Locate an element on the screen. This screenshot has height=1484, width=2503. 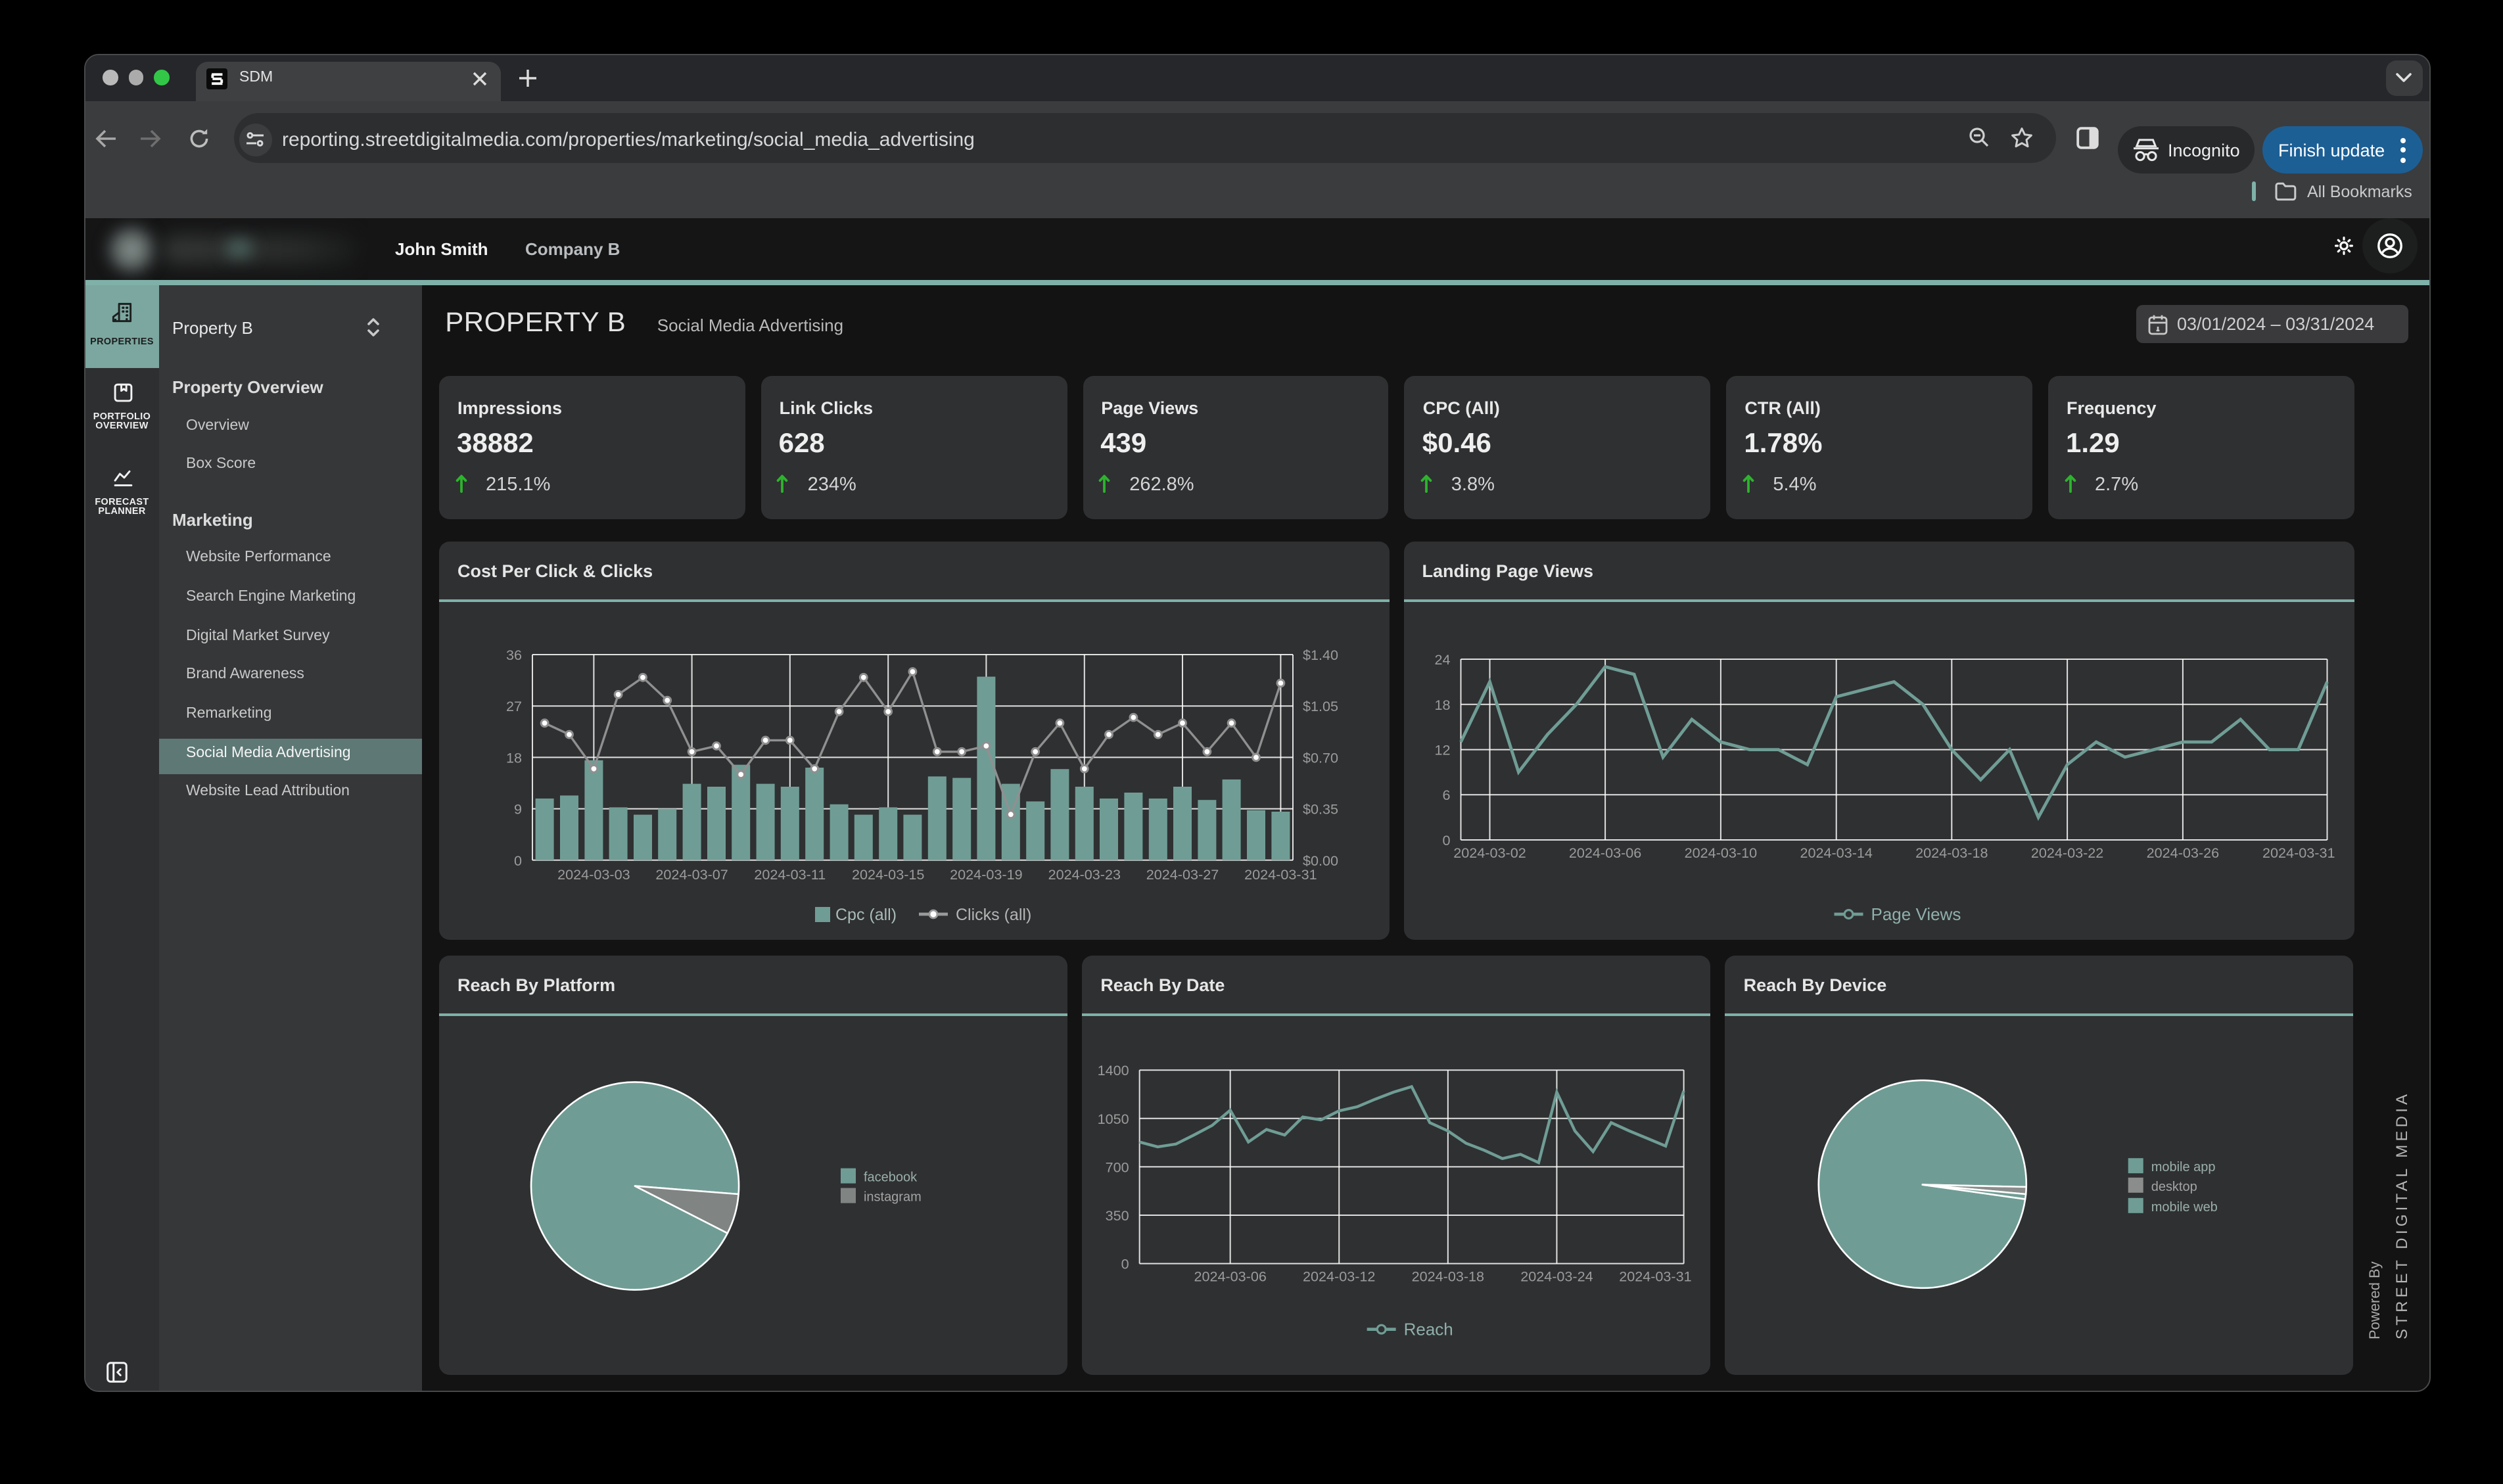
svg-text: 2024-03-12 is located at coordinates (1339, 1276).